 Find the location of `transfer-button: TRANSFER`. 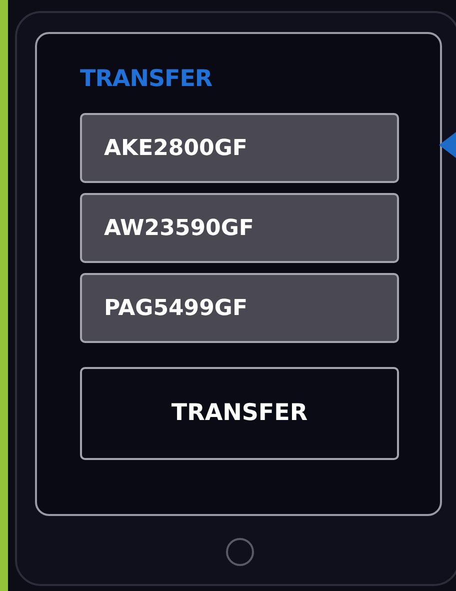

transfer-button: TRANSFER is located at coordinates (239, 413).